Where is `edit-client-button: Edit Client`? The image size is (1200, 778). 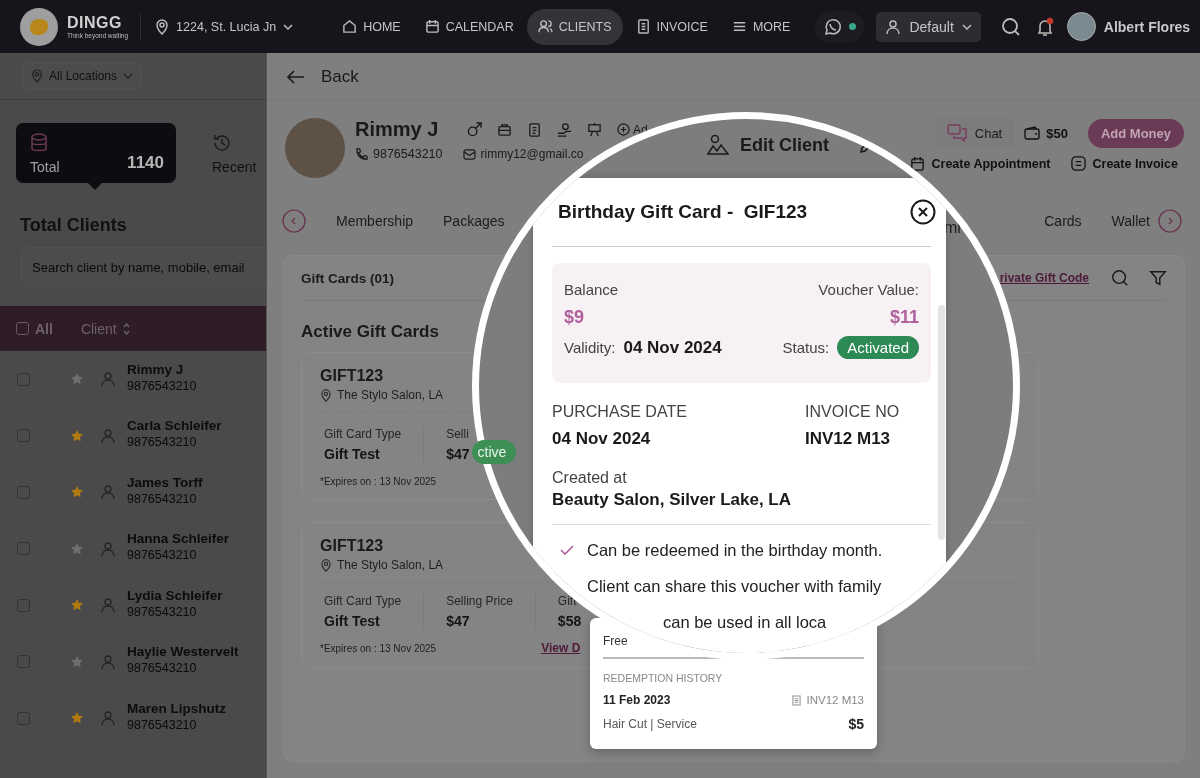
edit-client-button: Edit Client is located at coordinates (767, 145).